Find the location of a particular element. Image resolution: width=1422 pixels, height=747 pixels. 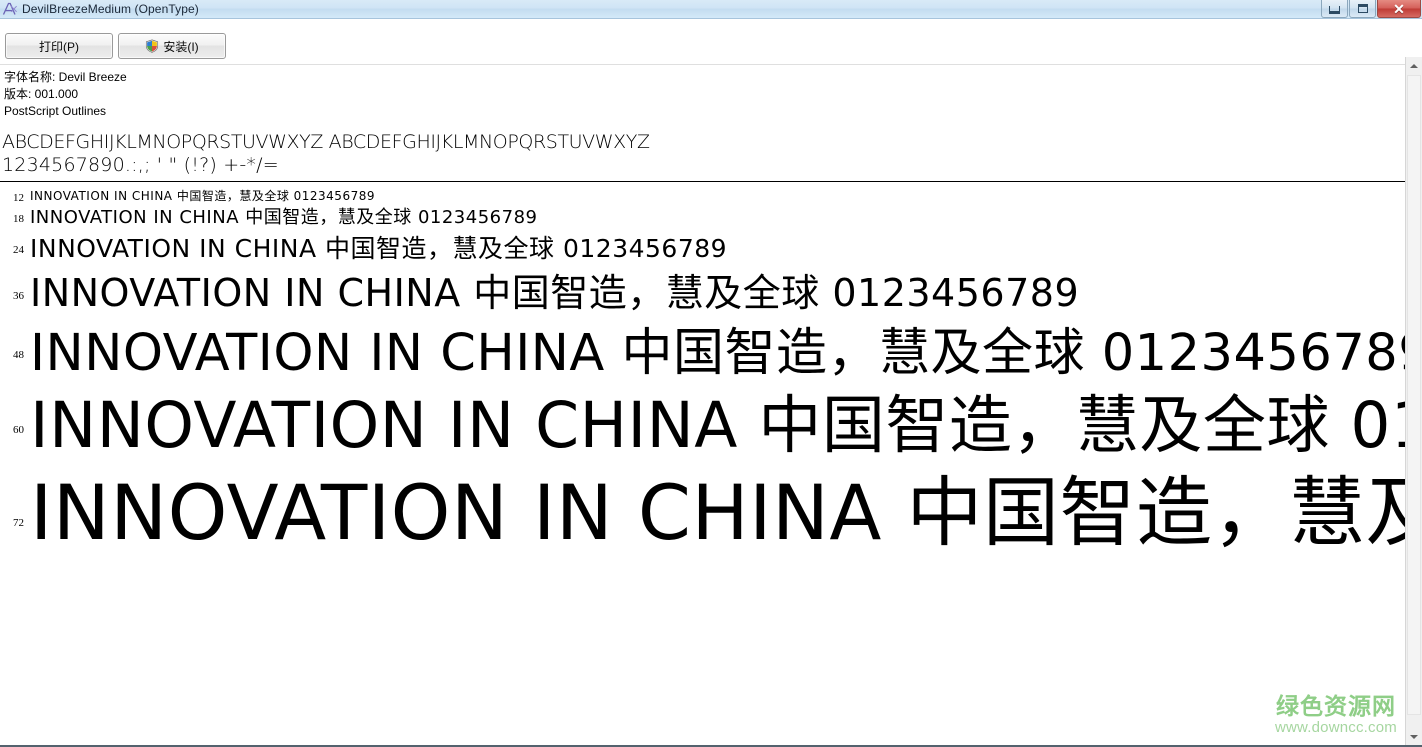

vertical-scrollbar is located at coordinates (1413, 401).